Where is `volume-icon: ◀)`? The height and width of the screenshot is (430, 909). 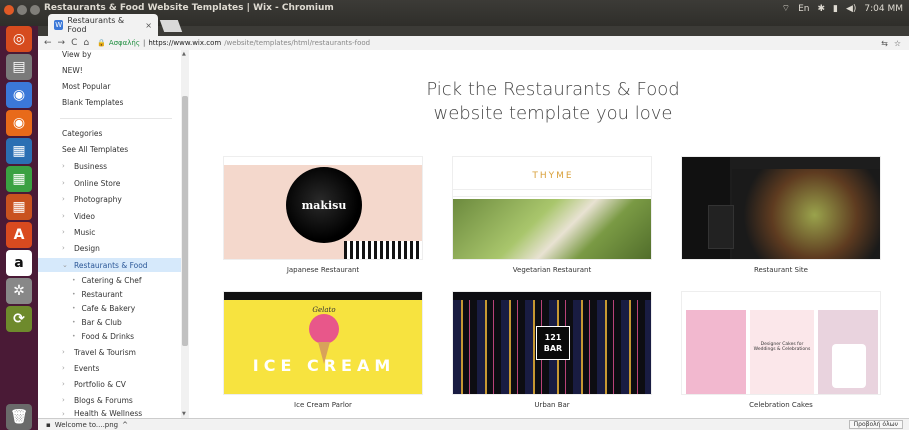
volume-icon: ◀) is located at coordinates (851, 9).